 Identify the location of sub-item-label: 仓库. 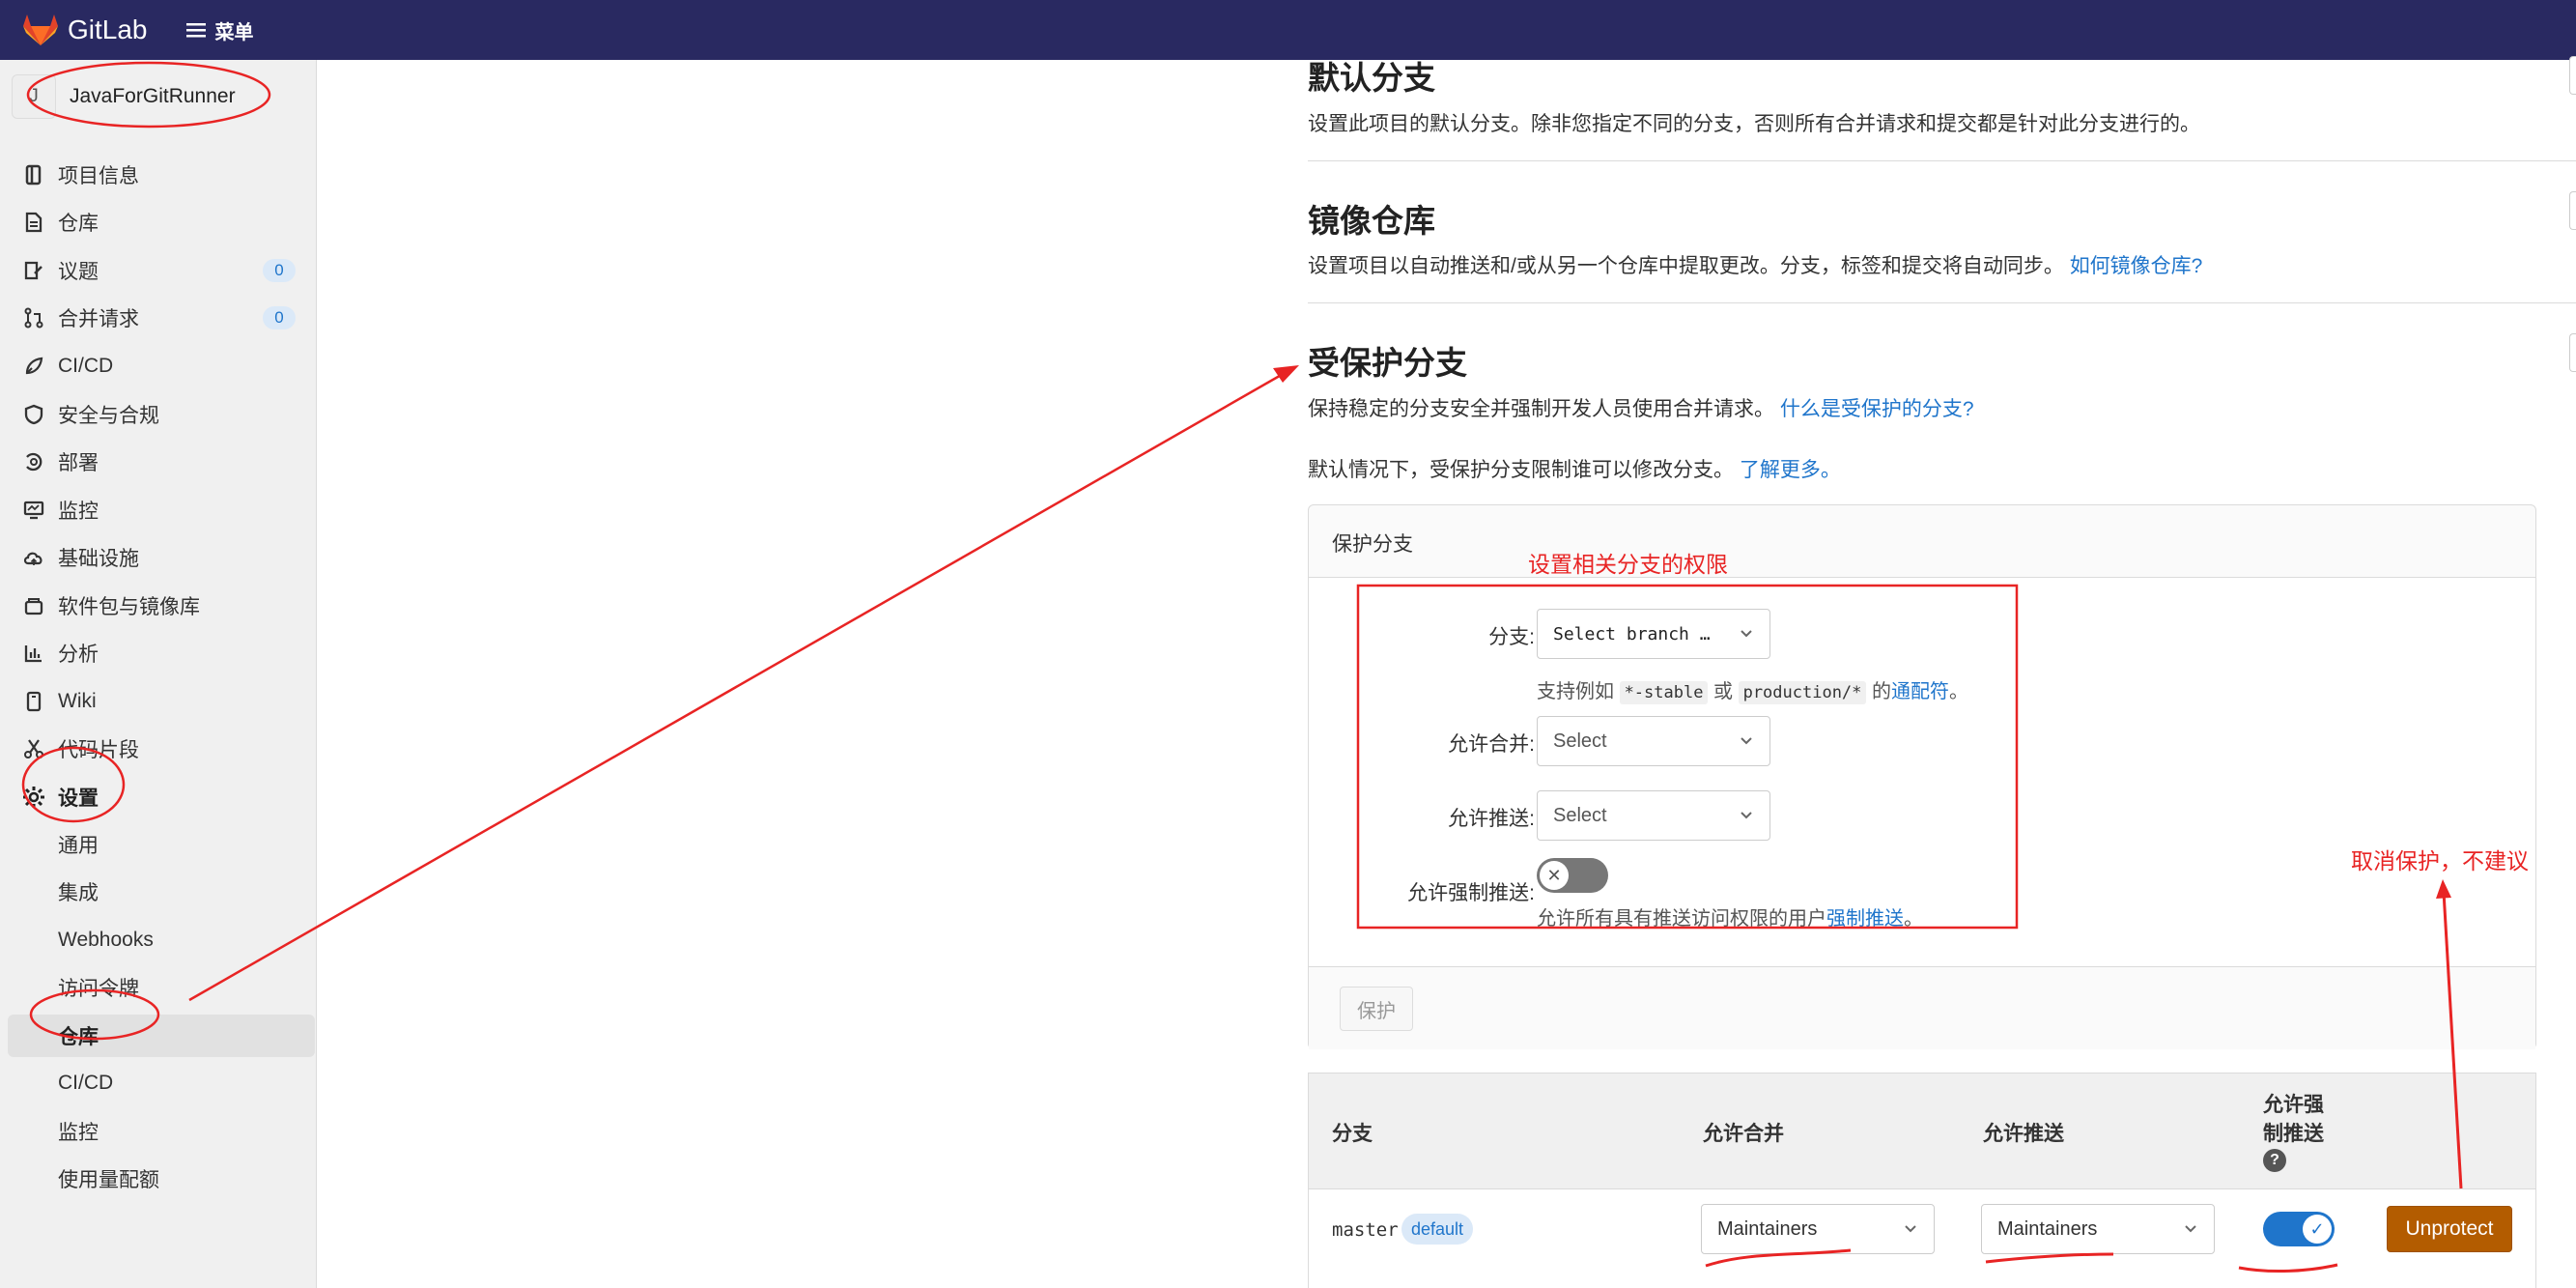
(78, 1037).